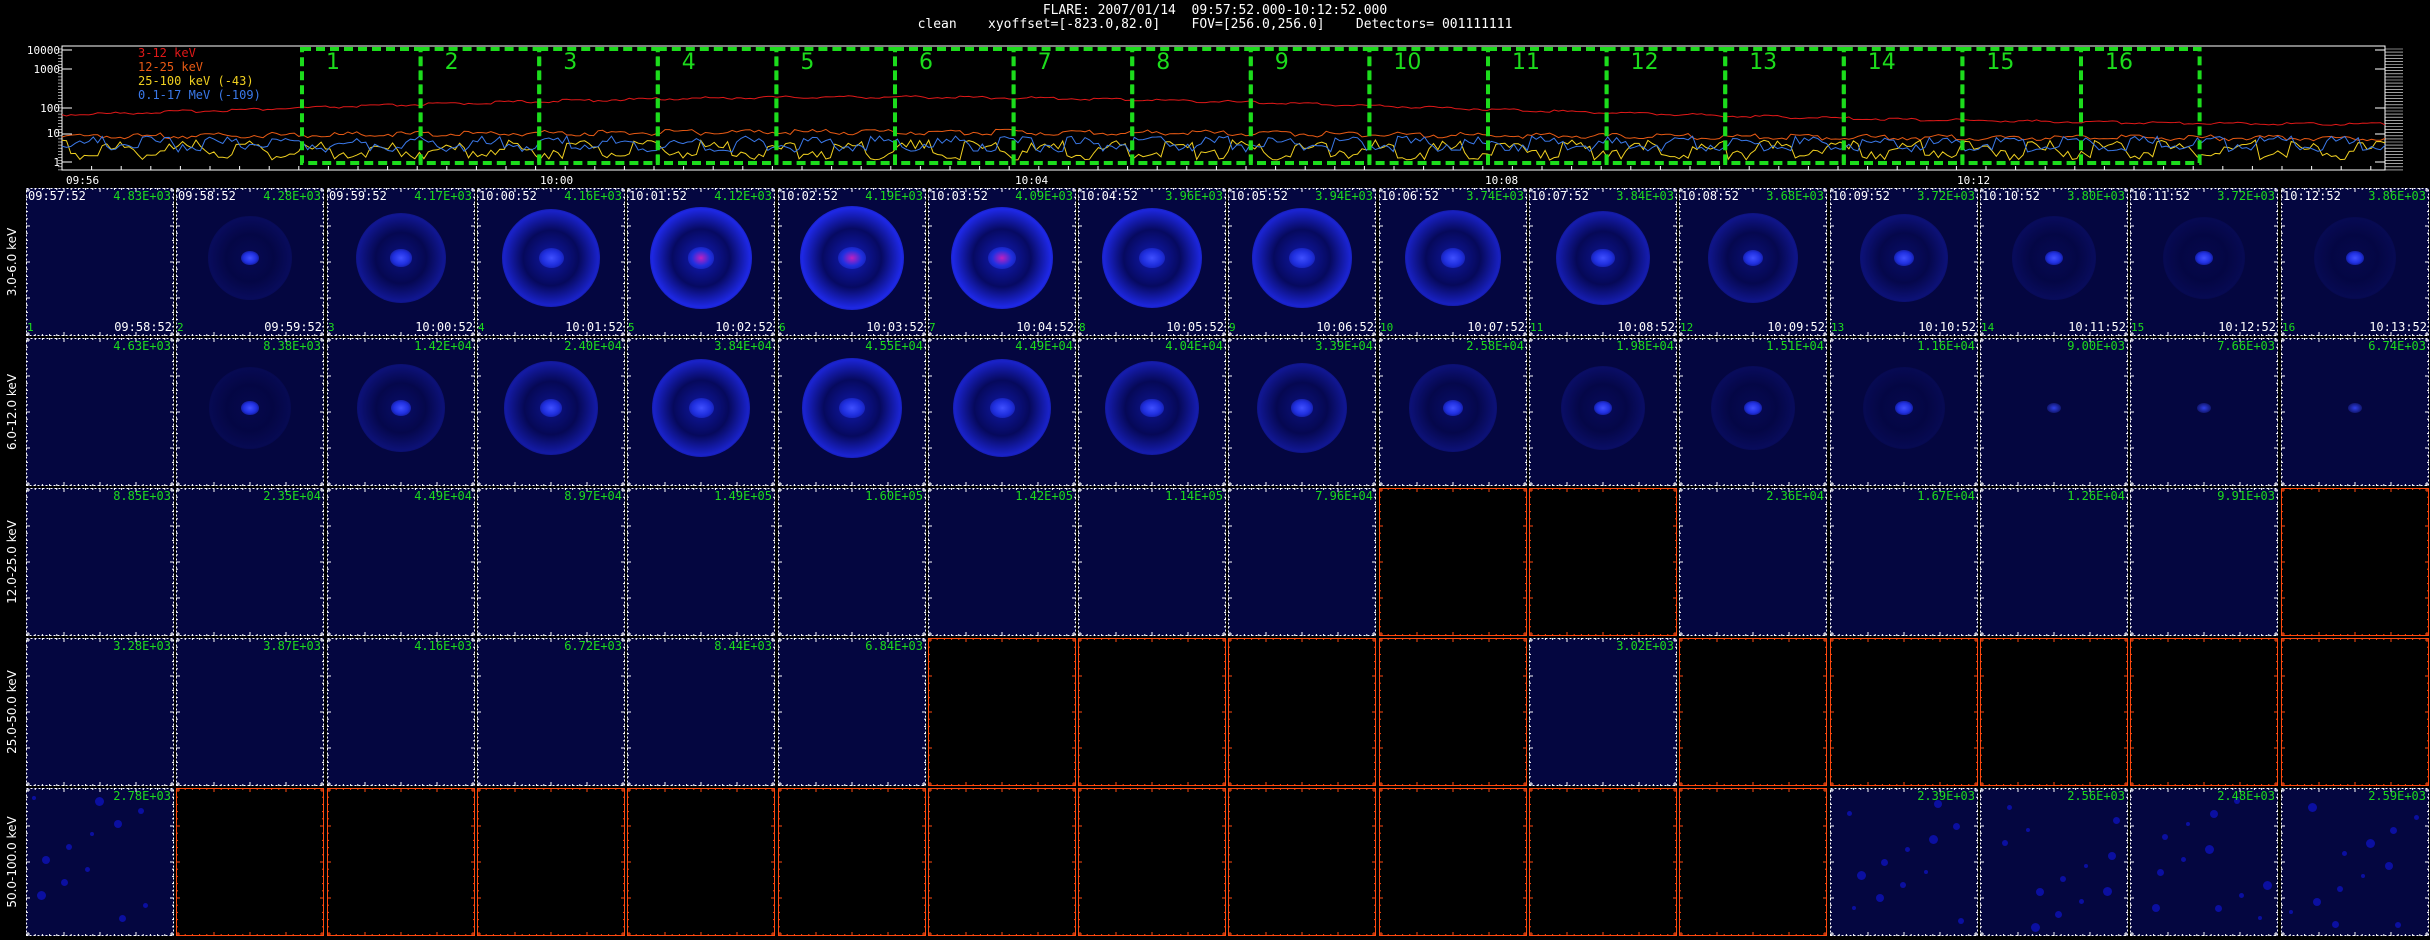 The width and height of the screenshot is (2430, 940). What do you see at coordinates (551, 562) in the screenshot?
I see `image-cell: 8.97E+04` at bounding box center [551, 562].